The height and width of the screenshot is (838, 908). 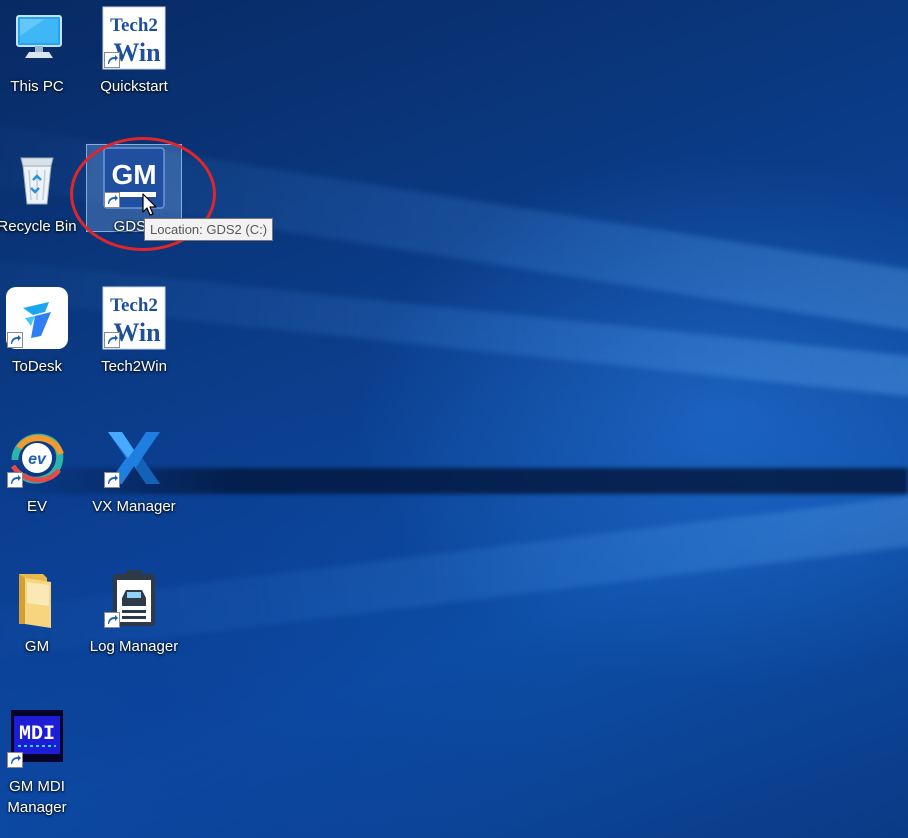 I want to click on vx-icon, so click(x=134, y=458).